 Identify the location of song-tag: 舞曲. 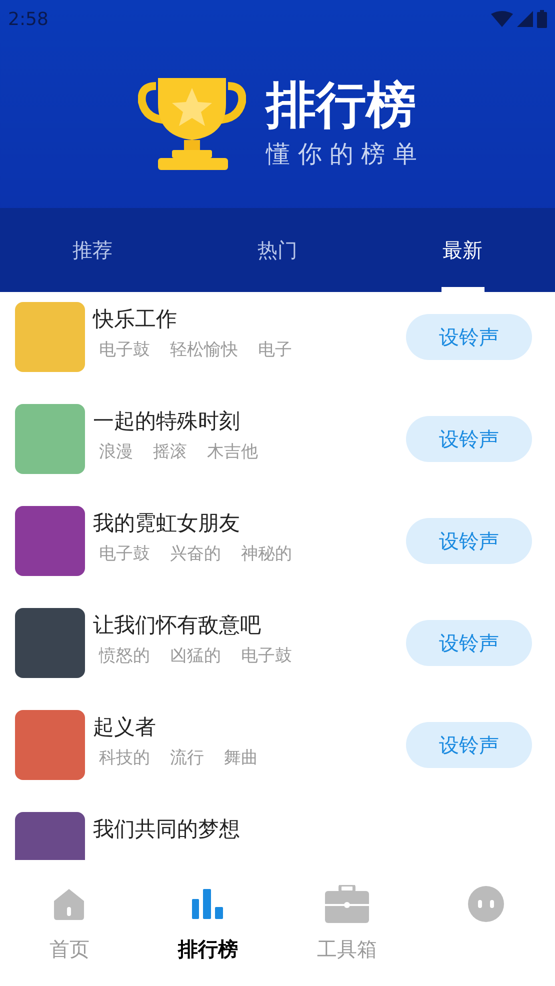
(241, 759).